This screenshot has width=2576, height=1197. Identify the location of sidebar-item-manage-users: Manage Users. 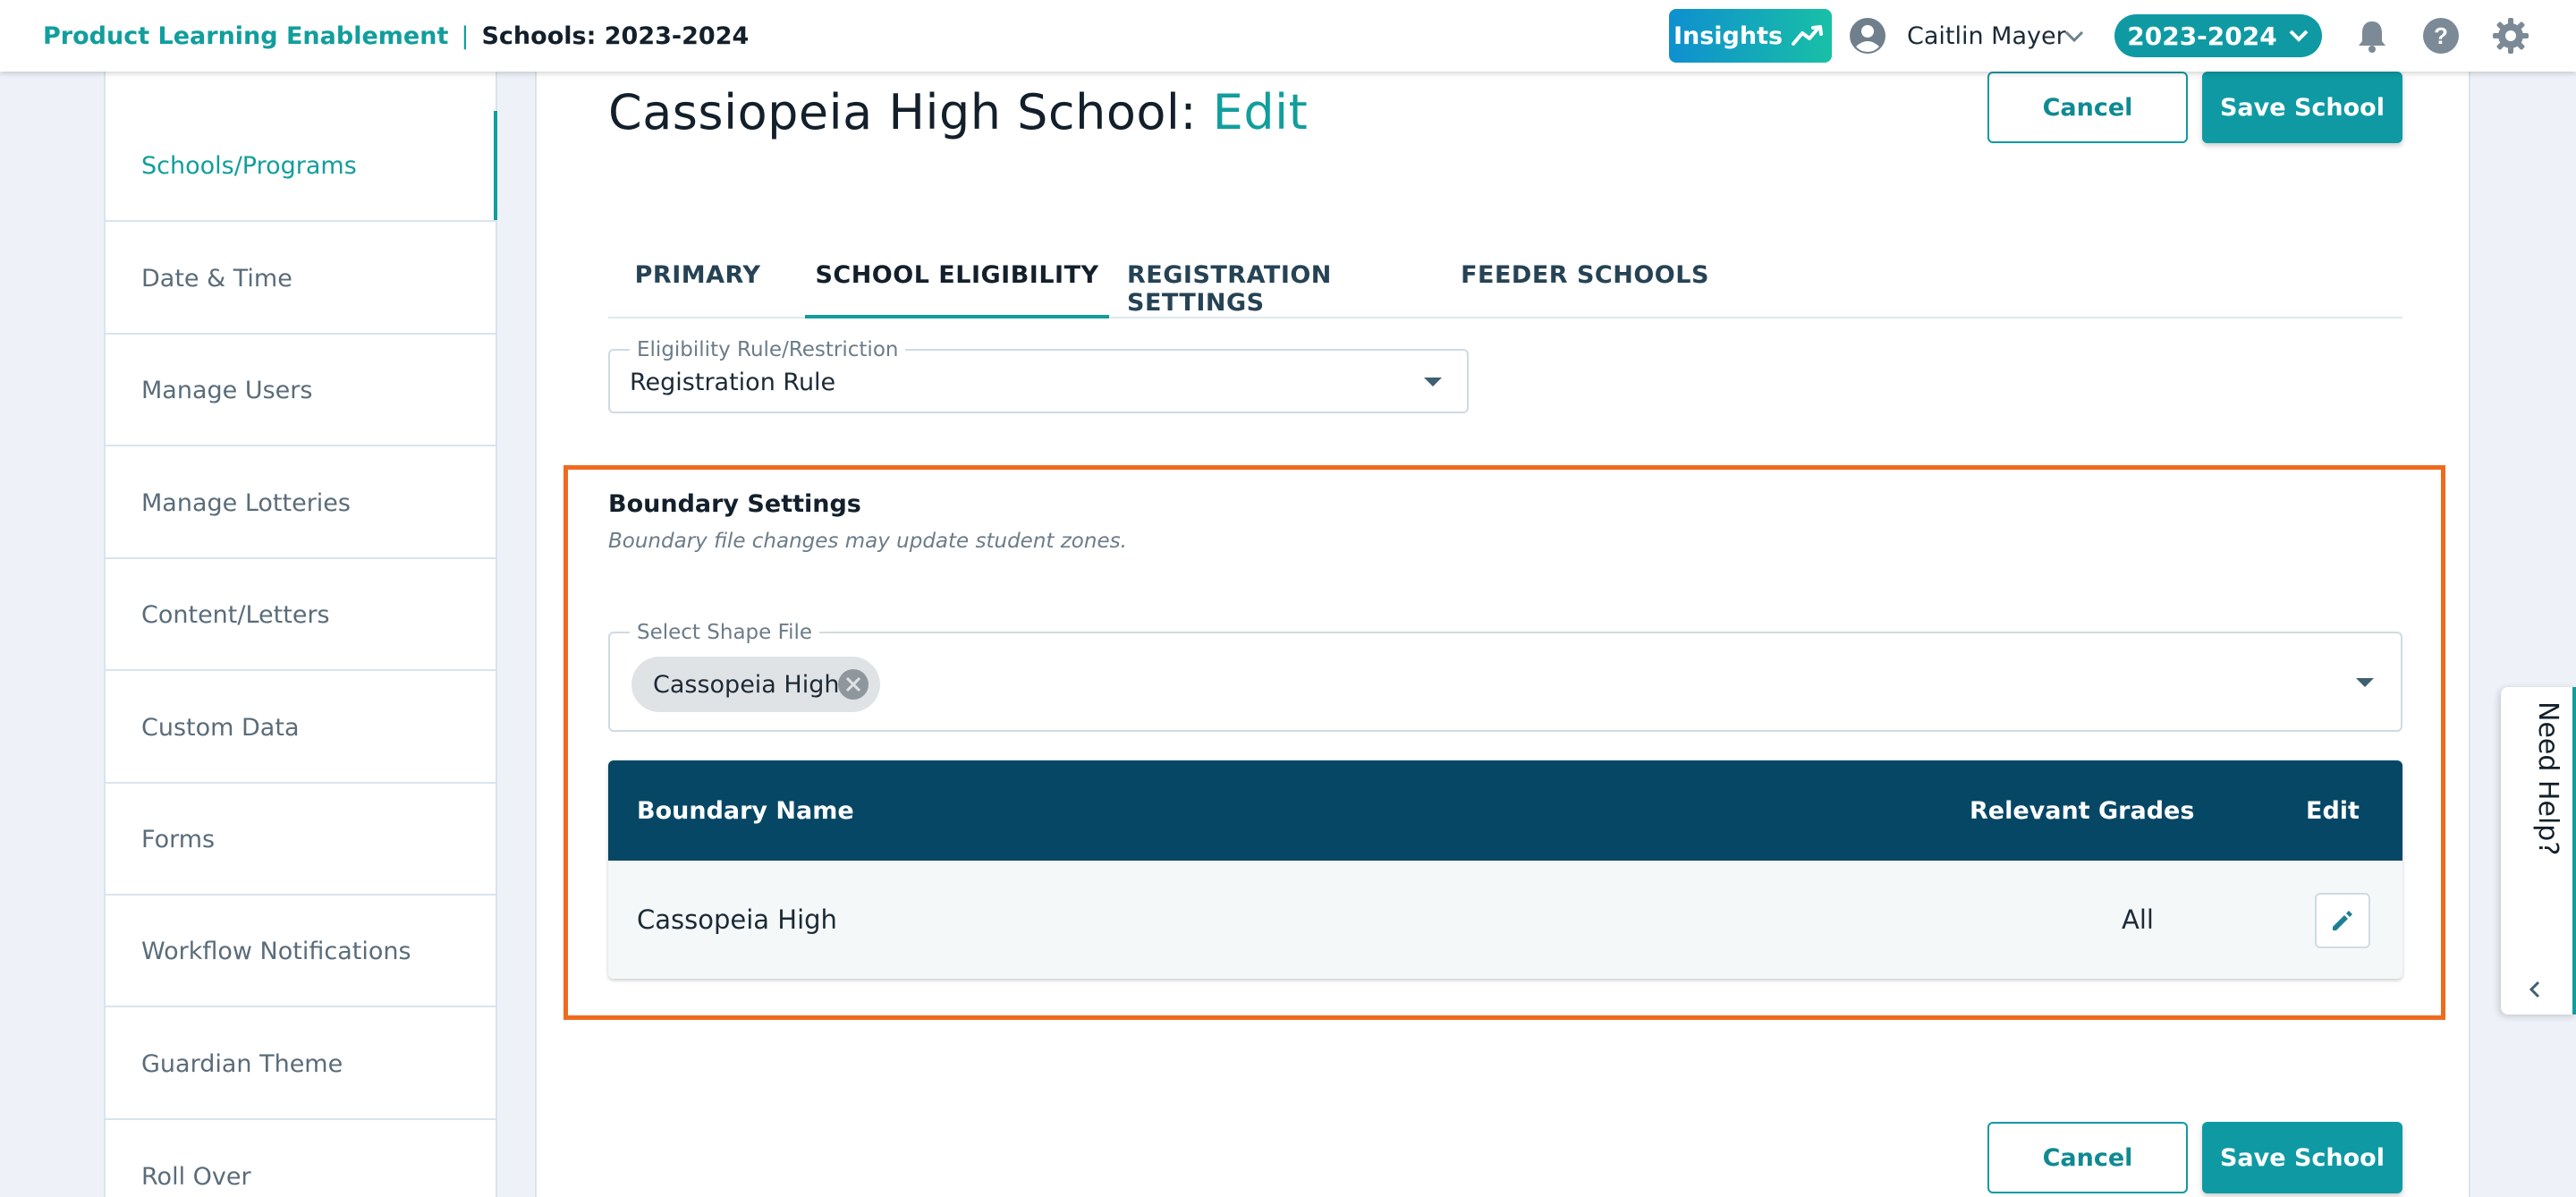
(301, 391).